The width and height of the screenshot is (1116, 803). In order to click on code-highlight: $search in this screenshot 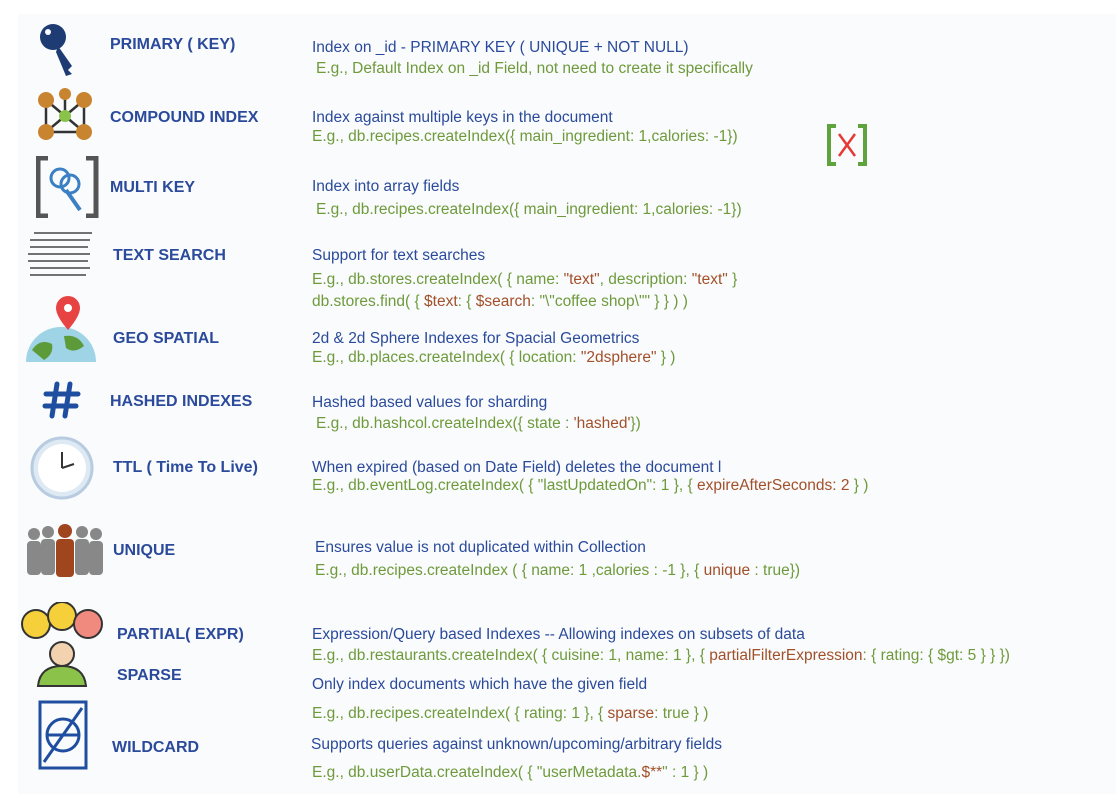, I will do `click(503, 301)`.